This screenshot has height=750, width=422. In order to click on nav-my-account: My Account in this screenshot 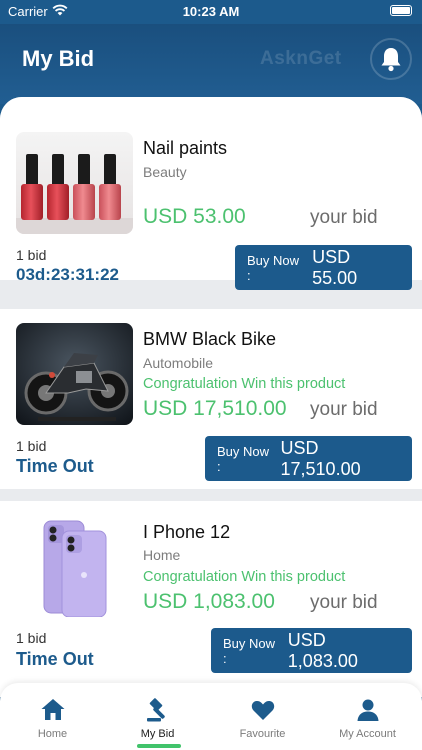, I will do `click(367, 718)`.